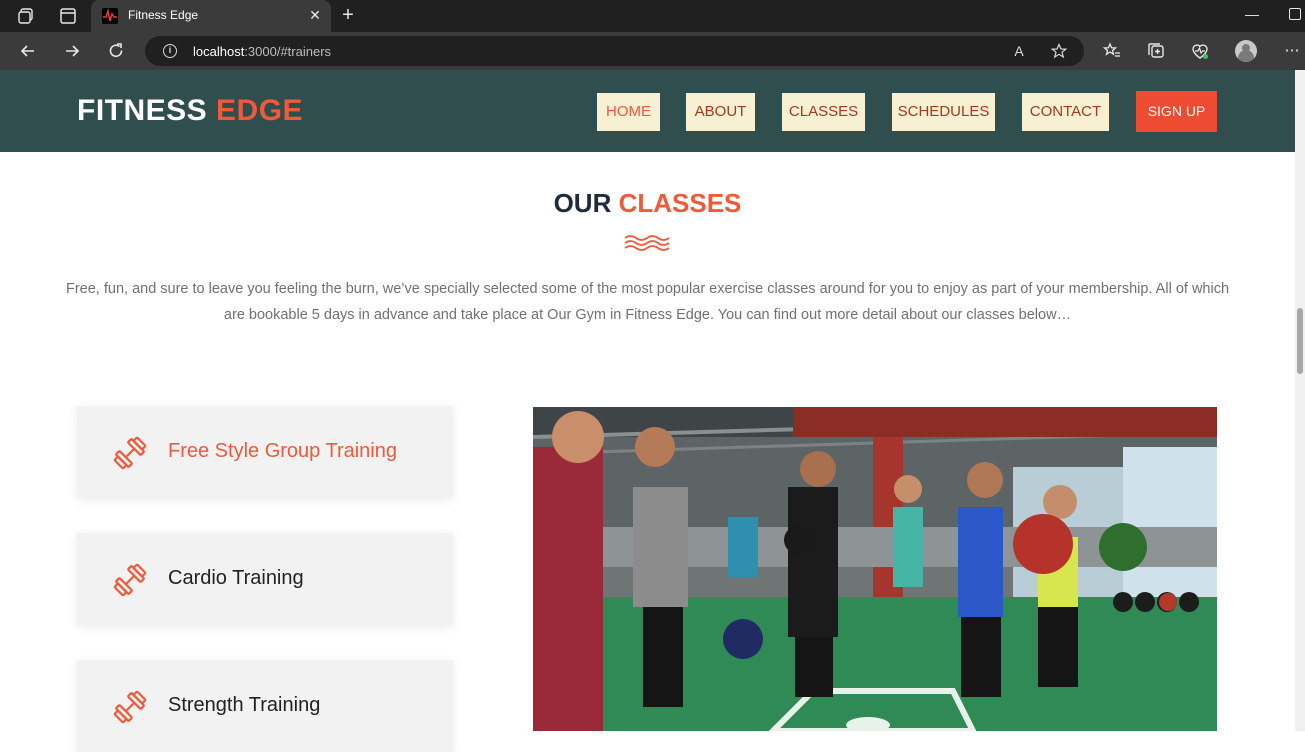  I want to click on tab-title: Fitness Edge, so click(163, 15).